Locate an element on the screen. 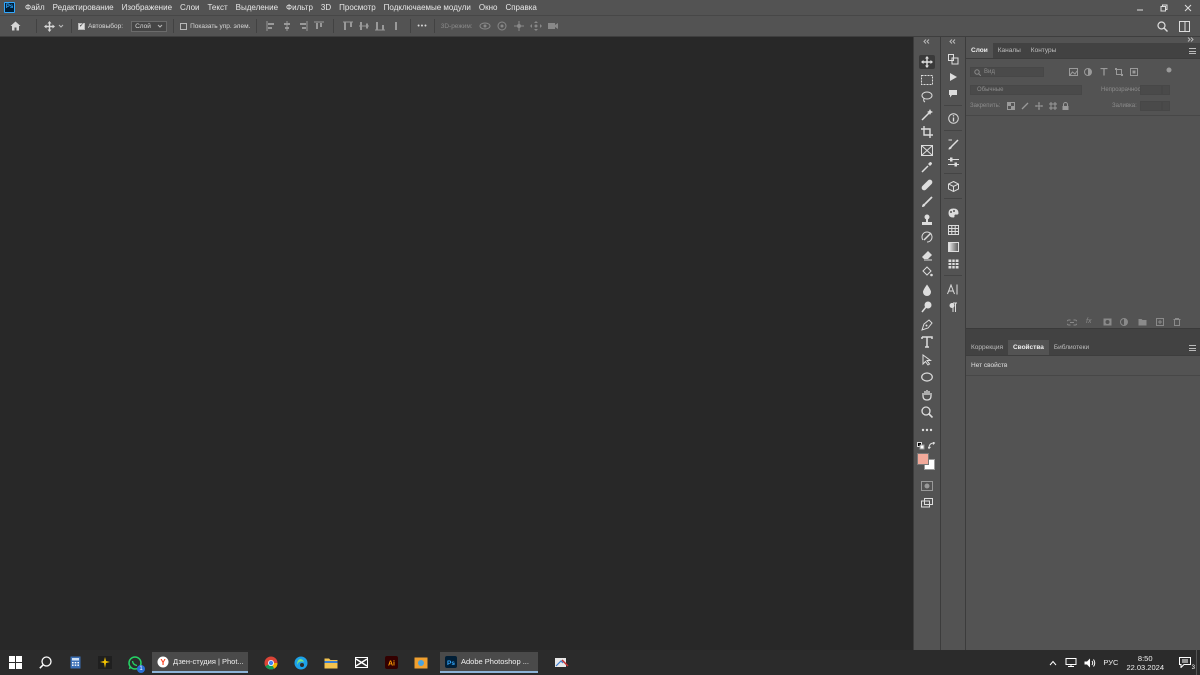 The width and height of the screenshot is (1200, 675). eraser-tool is located at coordinates (927, 255).